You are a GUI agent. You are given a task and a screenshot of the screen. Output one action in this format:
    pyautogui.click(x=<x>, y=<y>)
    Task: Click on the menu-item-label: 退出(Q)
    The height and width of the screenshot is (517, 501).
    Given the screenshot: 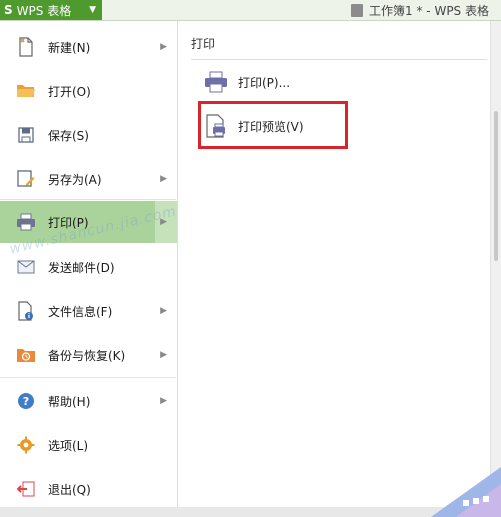 What is the action you would take?
    pyautogui.click(x=69, y=489)
    